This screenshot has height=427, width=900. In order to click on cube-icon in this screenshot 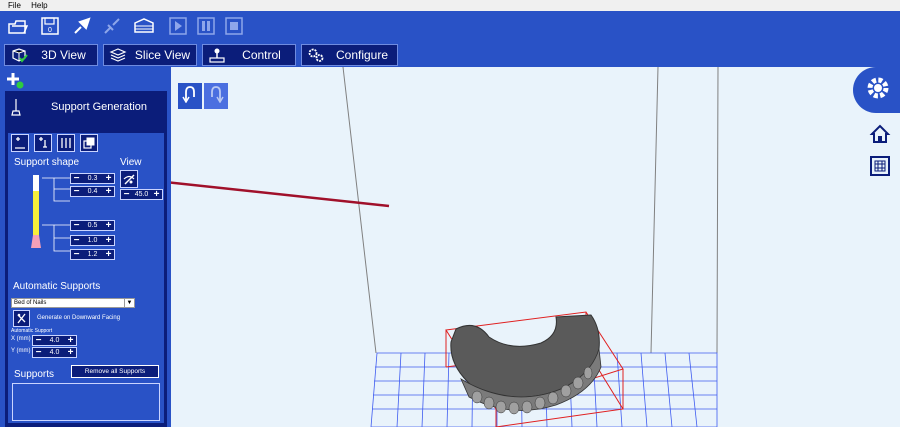, I will do `click(19, 55)`.